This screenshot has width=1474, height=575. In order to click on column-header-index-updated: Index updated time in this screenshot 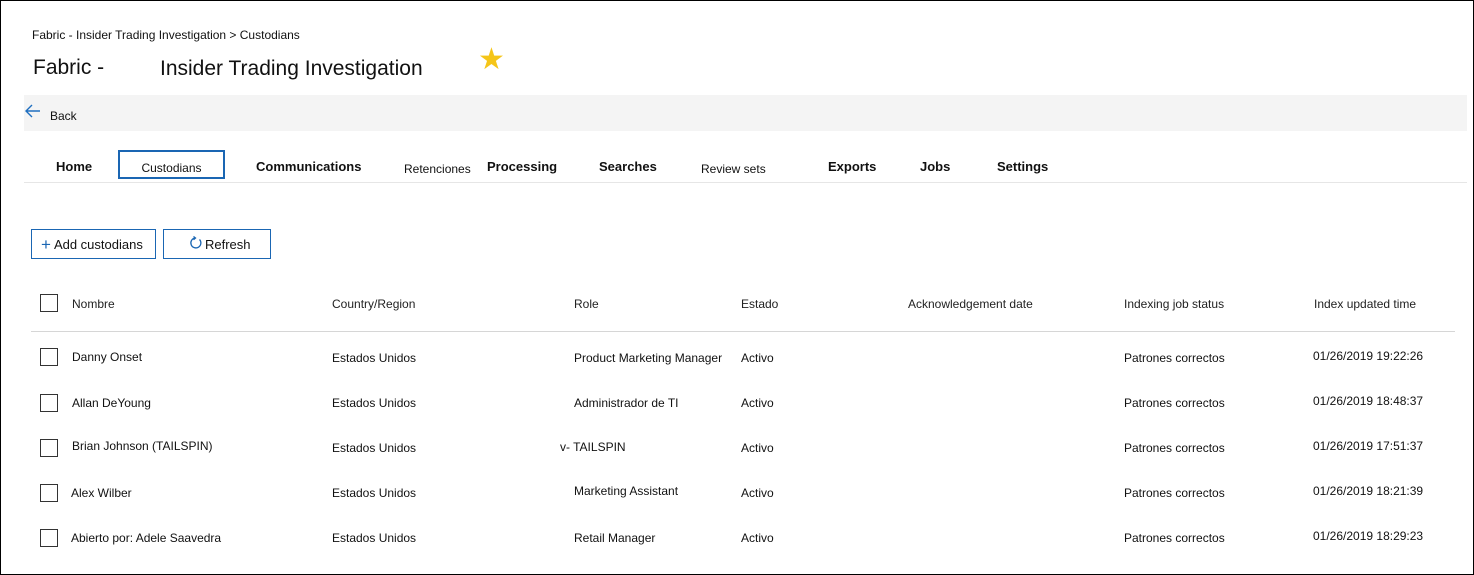, I will do `click(1365, 304)`.